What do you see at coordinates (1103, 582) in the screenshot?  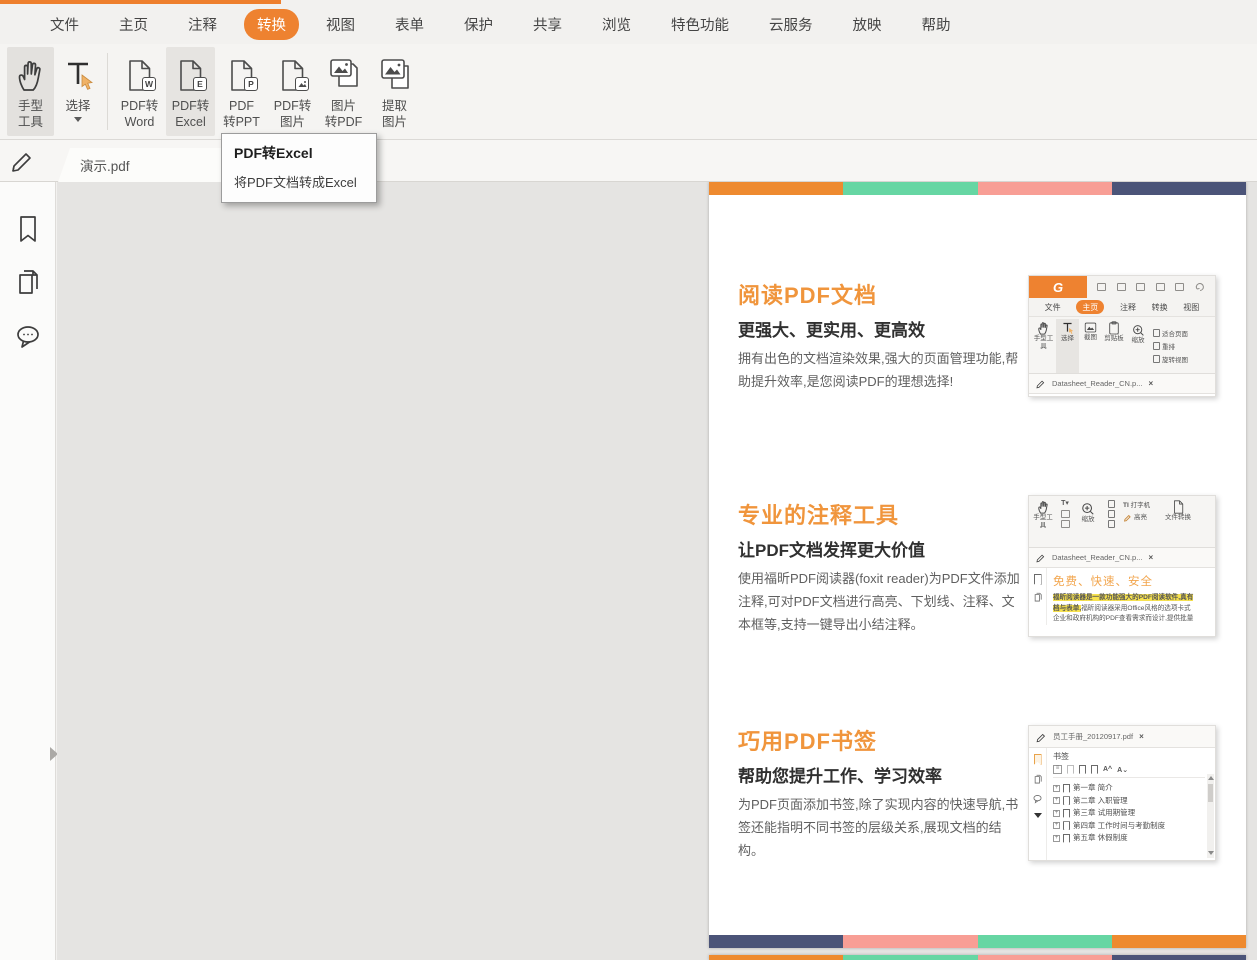 I see `mini2-doc-title: 免费、快速、安全` at bounding box center [1103, 582].